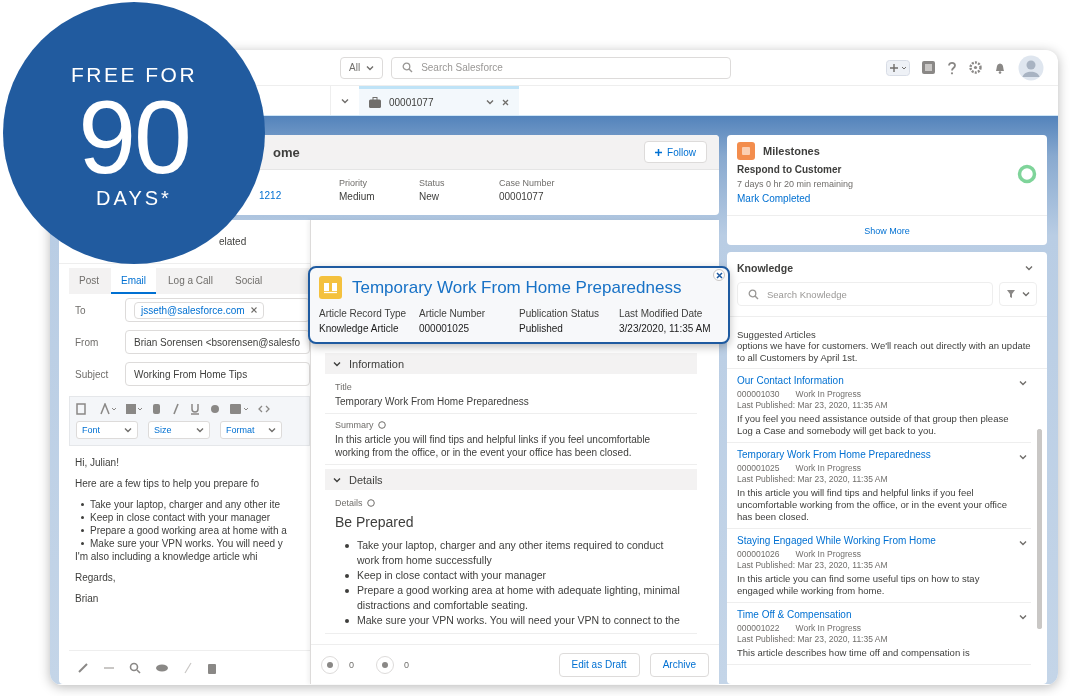 This screenshot has width=1072, height=696. Describe the element at coordinates (791, 151) in the screenshot. I see `card-title: Milestones` at that location.